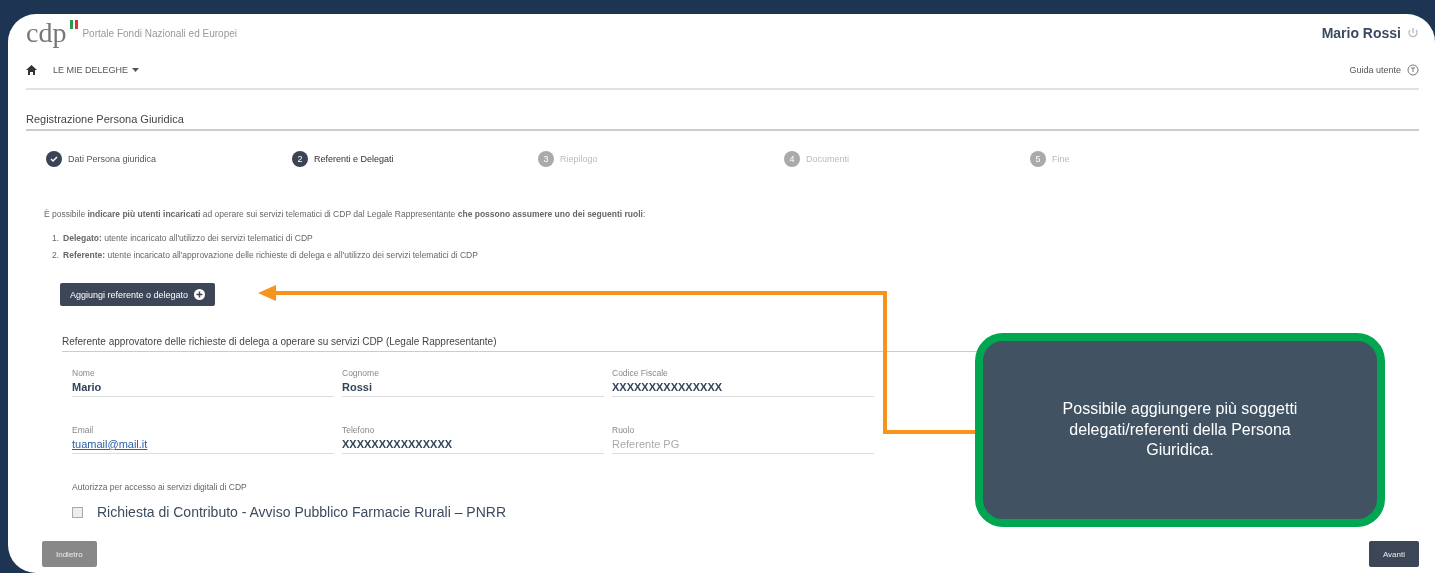 This screenshot has height=573, width=1435. What do you see at coordinates (1413, 70) in the screenshot?
I see `help-icon` at bounding box center [1413, 70].